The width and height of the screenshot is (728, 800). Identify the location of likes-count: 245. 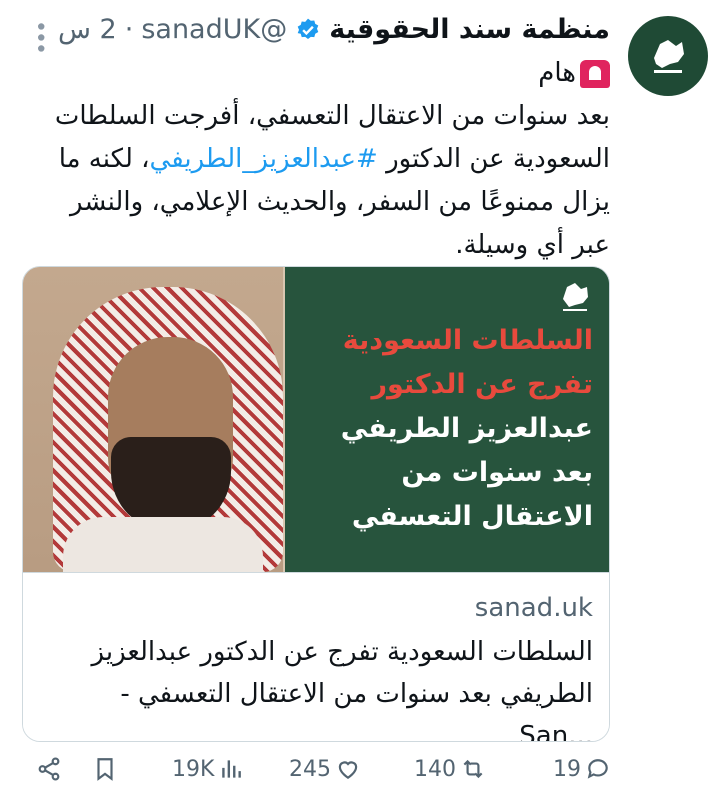
(310, 769).